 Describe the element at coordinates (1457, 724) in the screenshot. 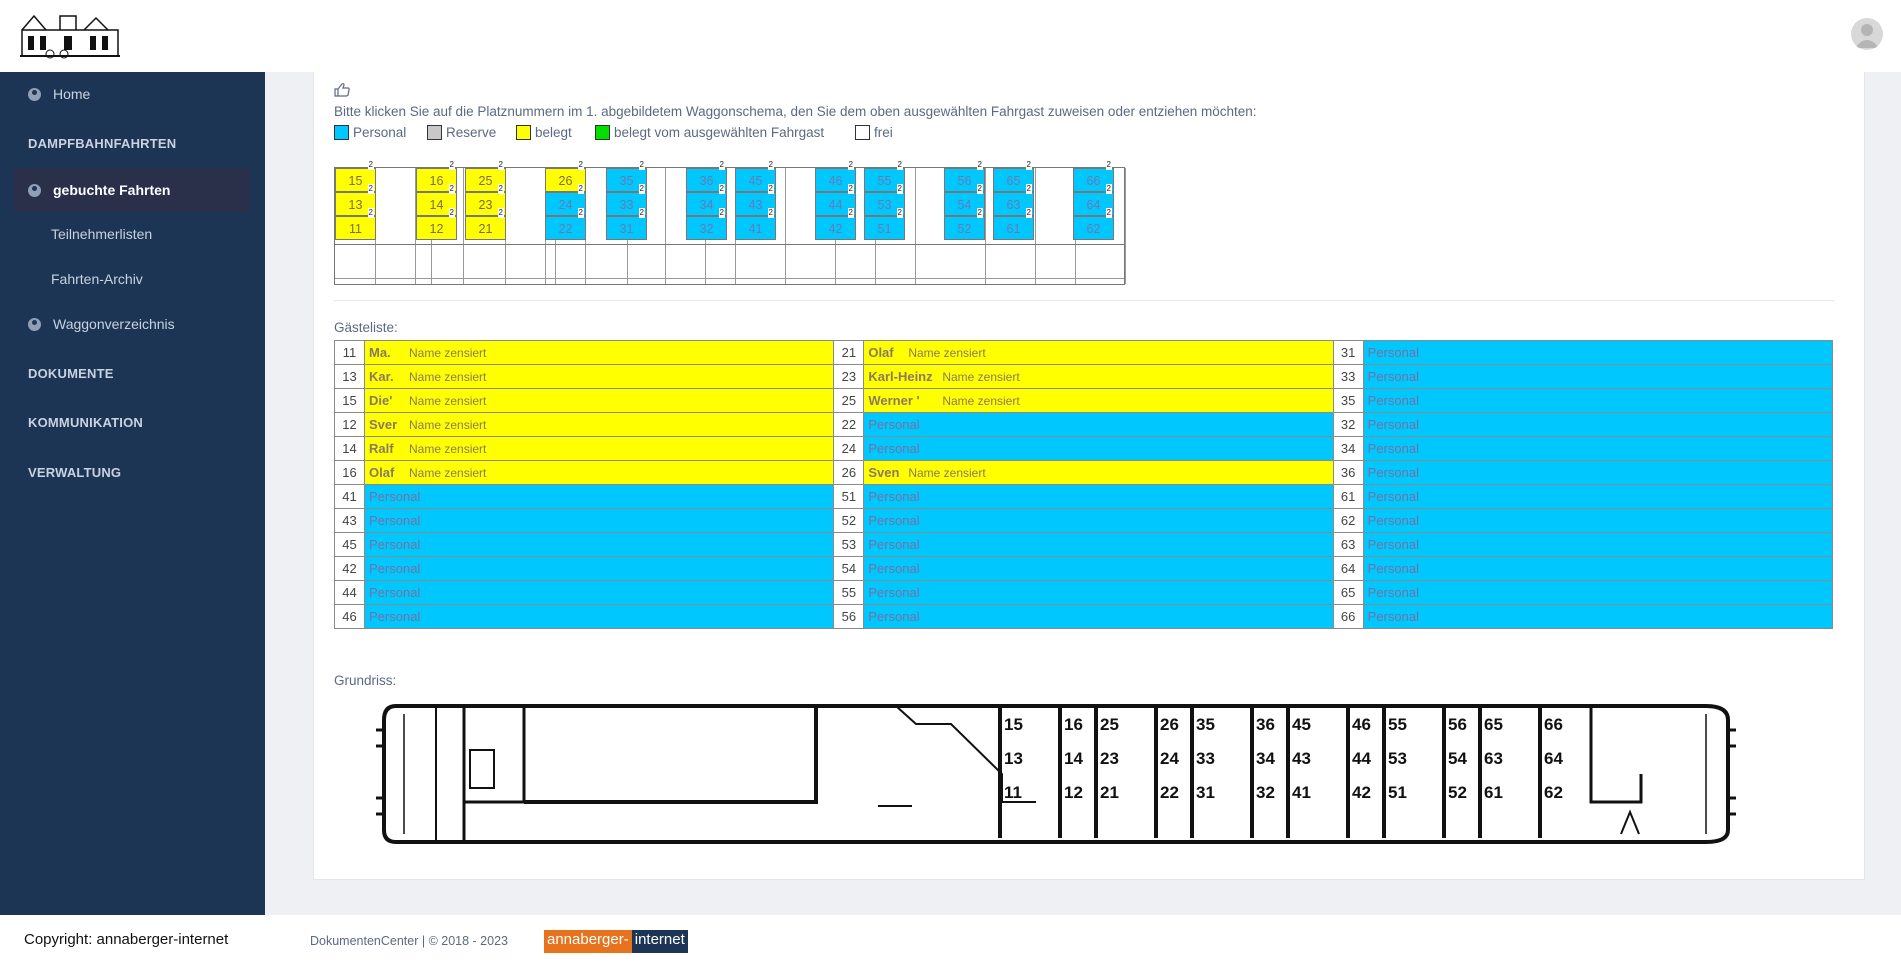

I see `floorplan-seat-number: 56` at that location.